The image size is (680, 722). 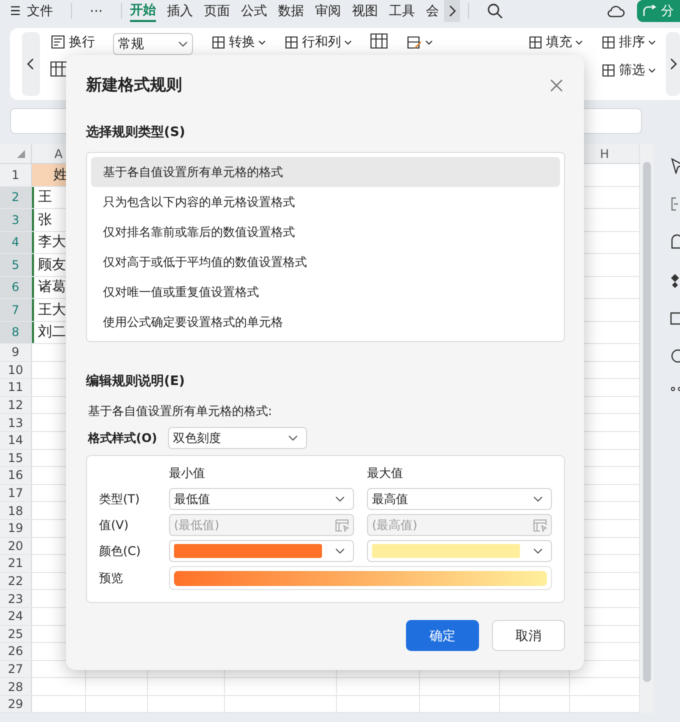 I want to click on value-field: (最高值), so click(x=459, y=525).